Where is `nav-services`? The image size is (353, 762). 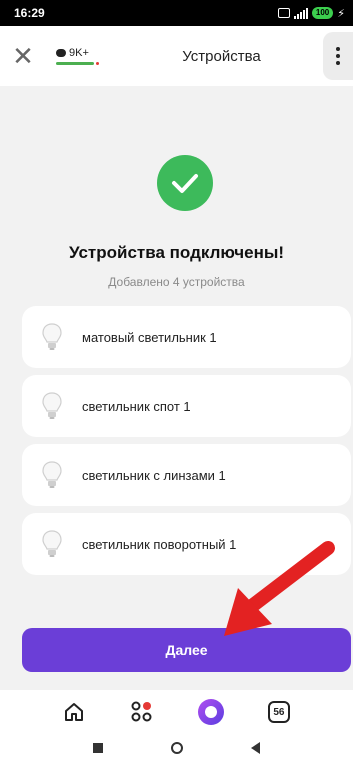
nav-services is located at coordinates (142, 712).